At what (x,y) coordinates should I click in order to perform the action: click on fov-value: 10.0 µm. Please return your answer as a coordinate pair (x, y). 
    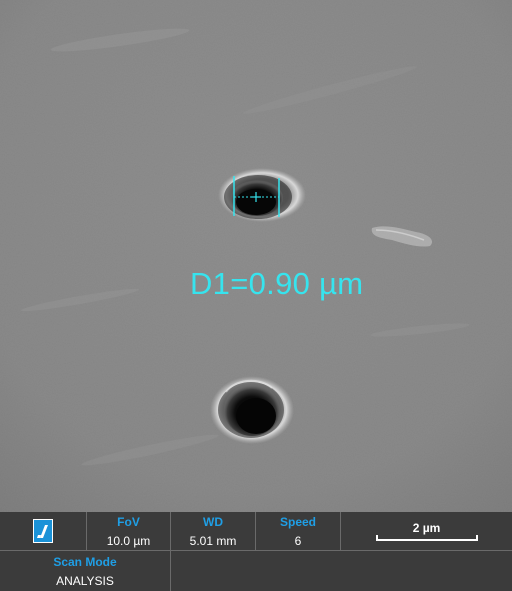
    Looking at the image, I should click on (128, 540).